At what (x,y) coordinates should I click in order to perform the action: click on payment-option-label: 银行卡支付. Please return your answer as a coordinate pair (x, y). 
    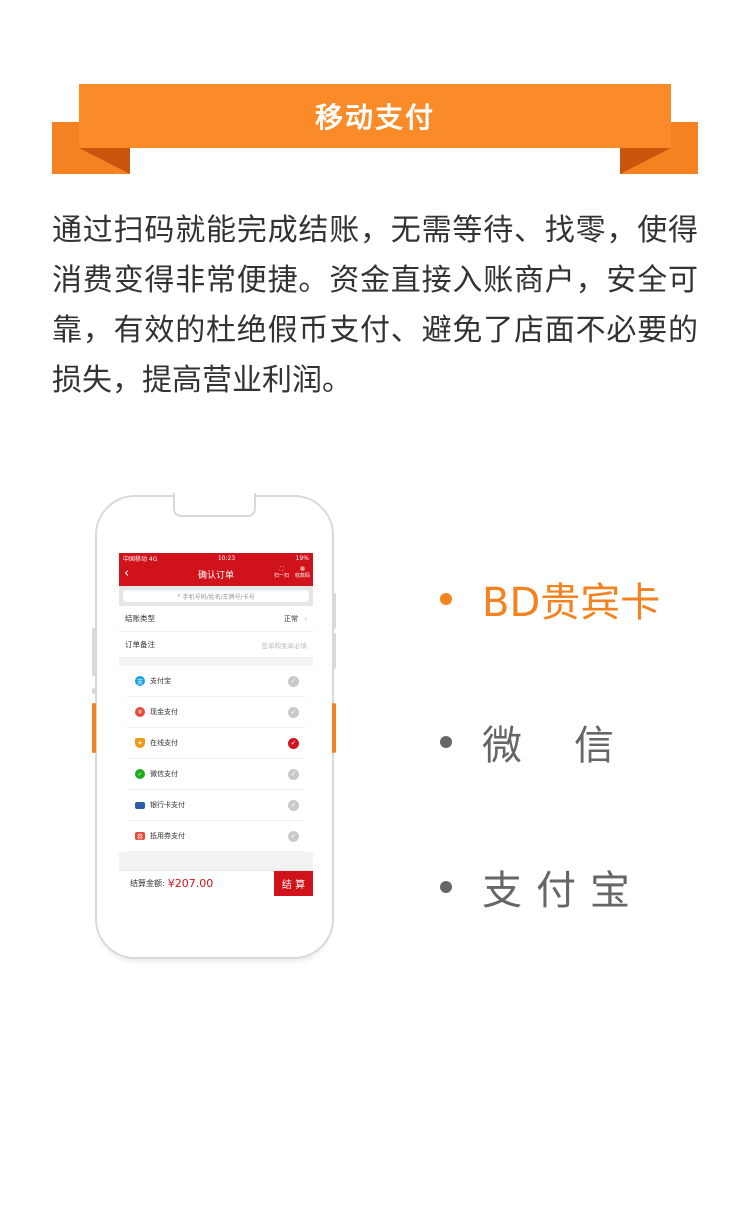
    Looking at the image, I should click on (167, 805).